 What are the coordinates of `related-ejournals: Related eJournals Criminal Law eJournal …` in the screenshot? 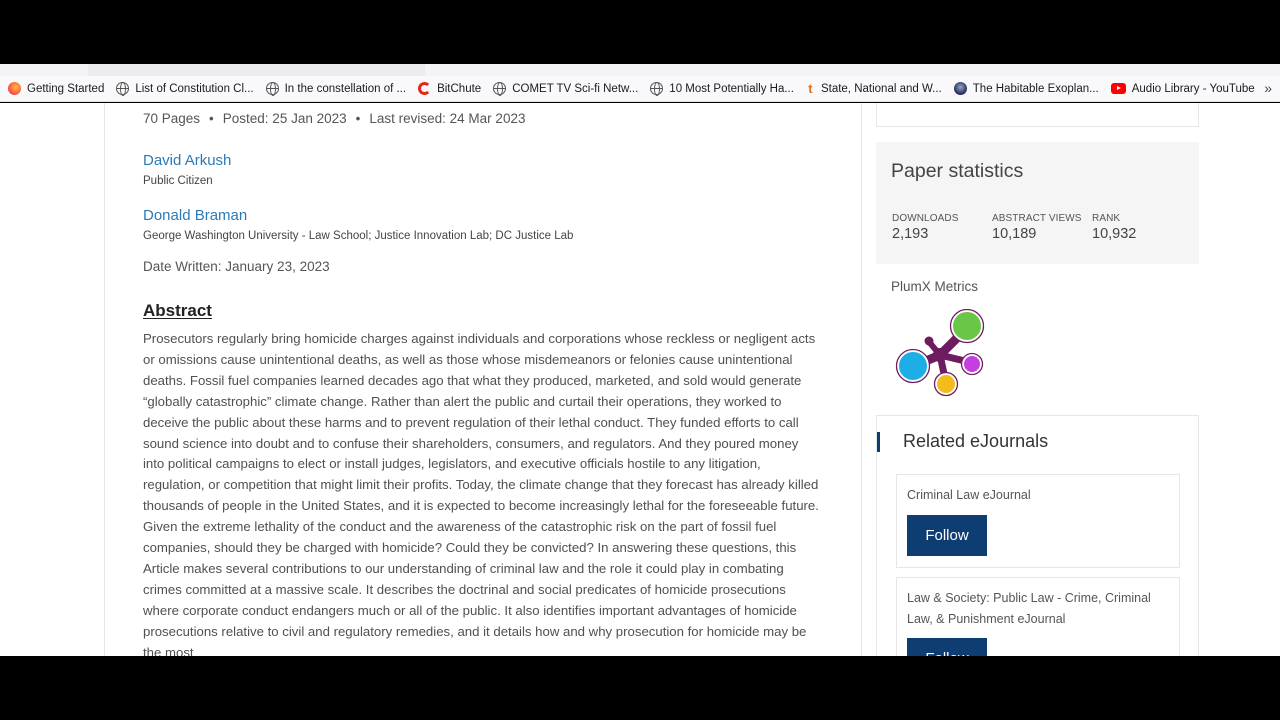 It's located at (1037, 535).